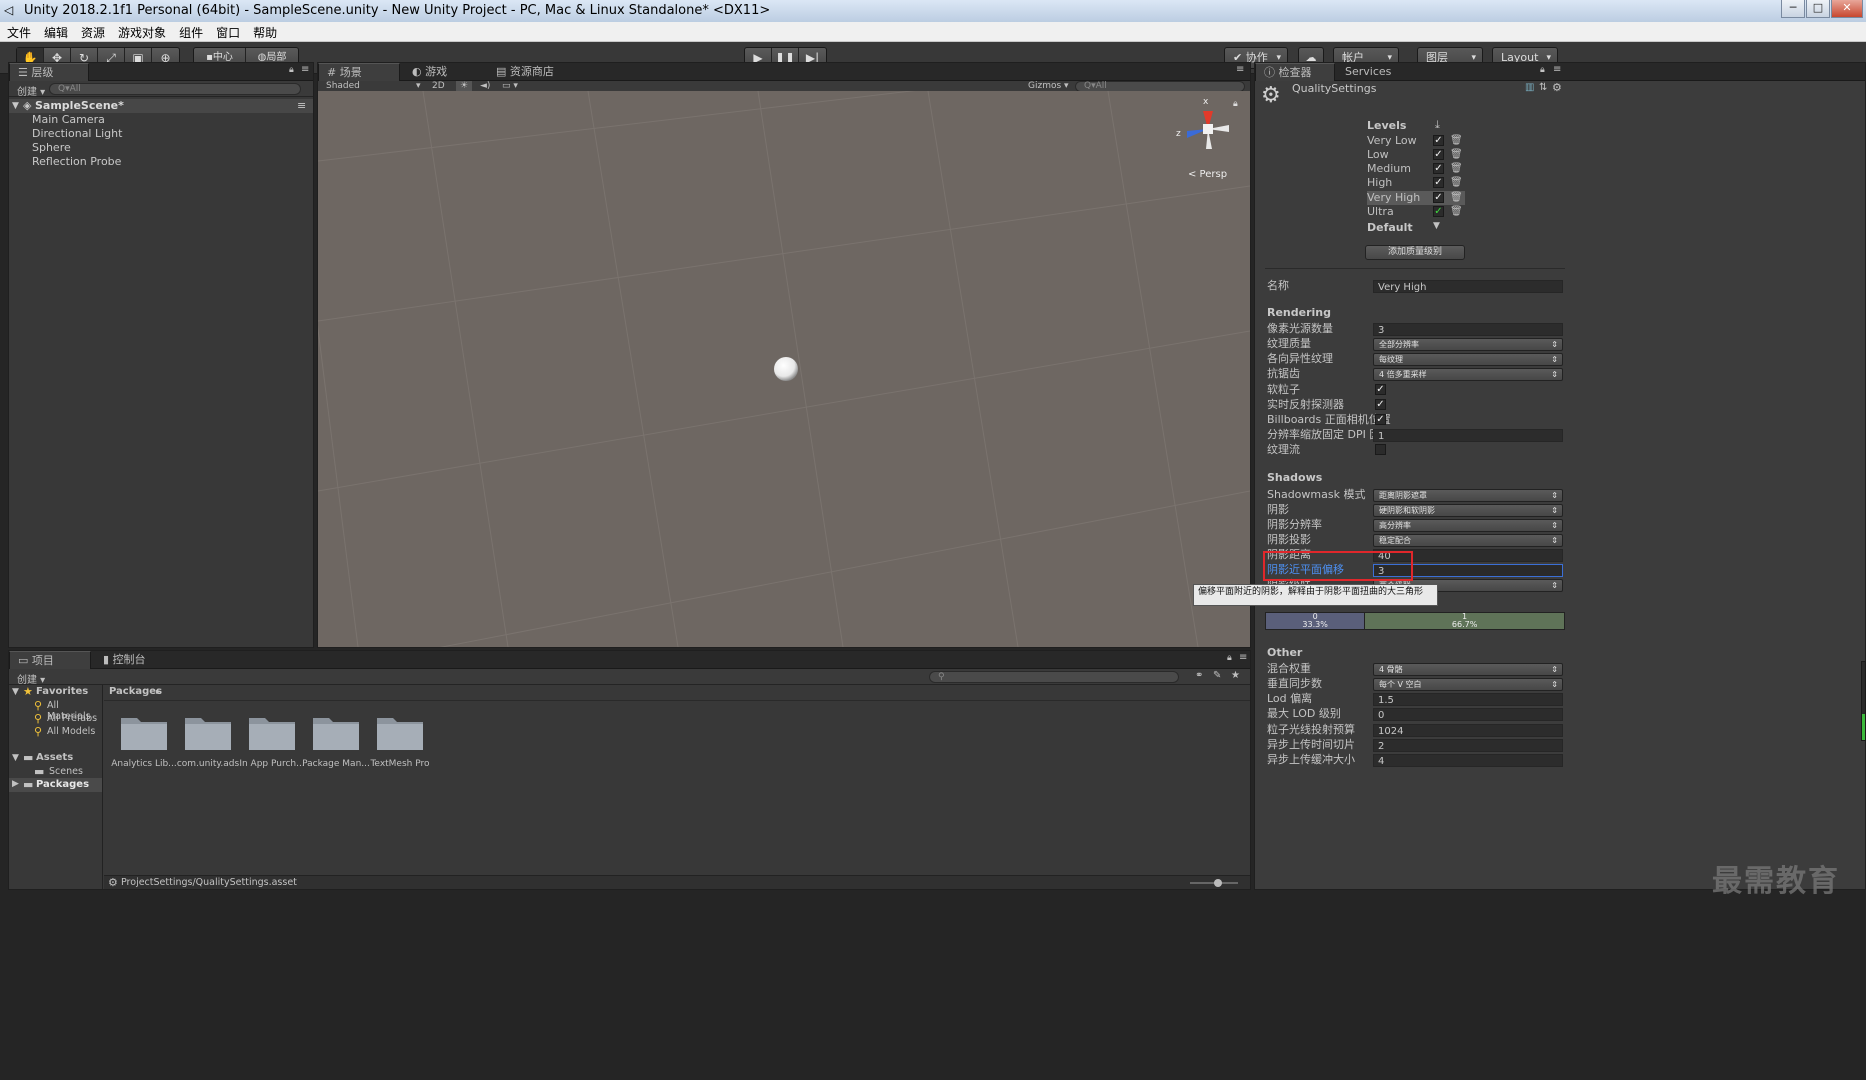  Describe the element at coordinates (161, 120) in the screenshot. I see `hierarchy-item: Main Camera` at that location.